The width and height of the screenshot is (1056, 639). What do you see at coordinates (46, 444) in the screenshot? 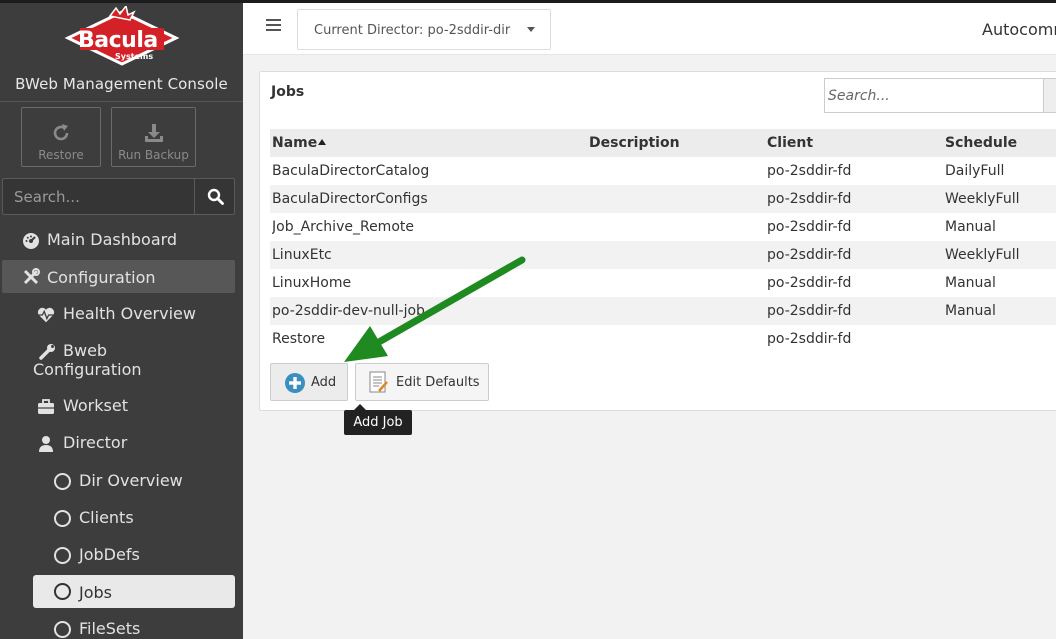
I see `user-icon` at bounding box center [46, 444].